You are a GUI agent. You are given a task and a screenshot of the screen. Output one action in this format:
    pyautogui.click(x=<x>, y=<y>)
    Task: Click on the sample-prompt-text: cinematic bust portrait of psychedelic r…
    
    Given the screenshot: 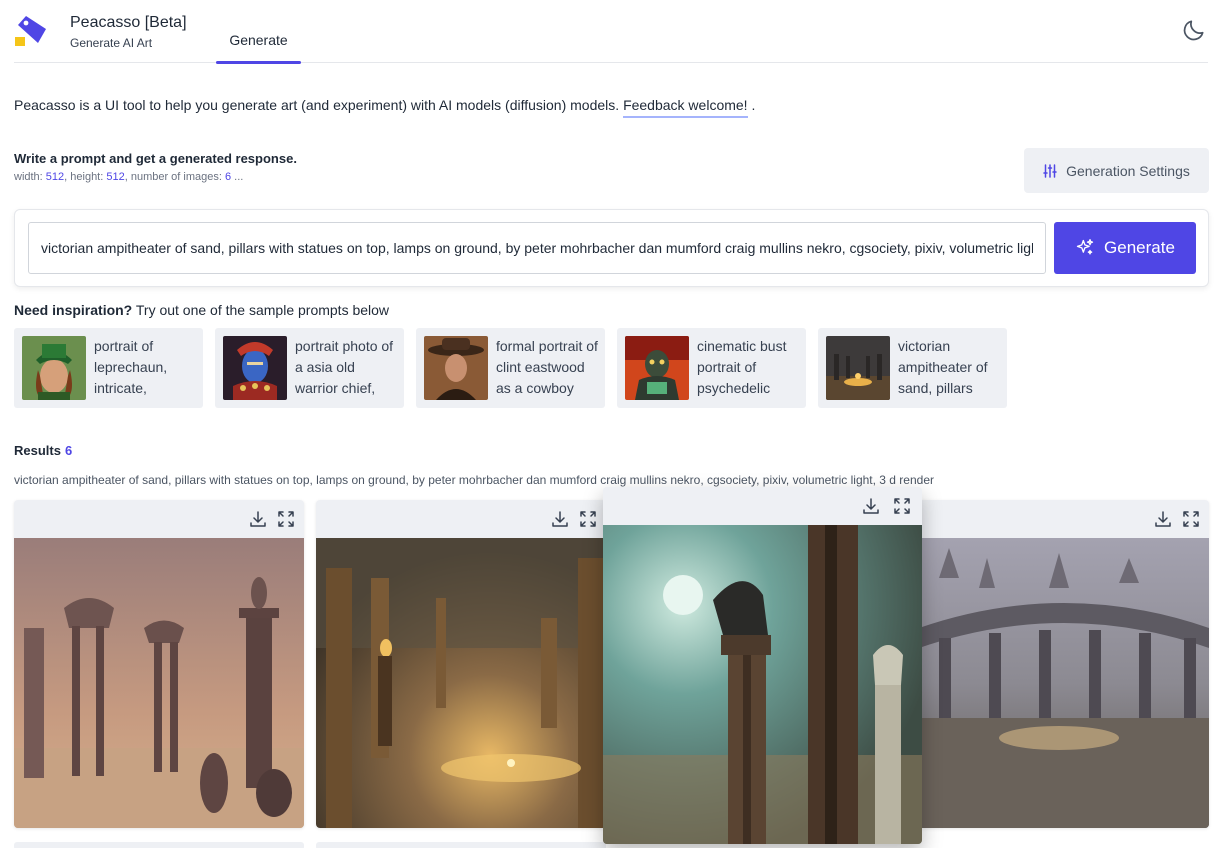 What is the action you would take?
    pyautogui.click(x=742, y=367)
    